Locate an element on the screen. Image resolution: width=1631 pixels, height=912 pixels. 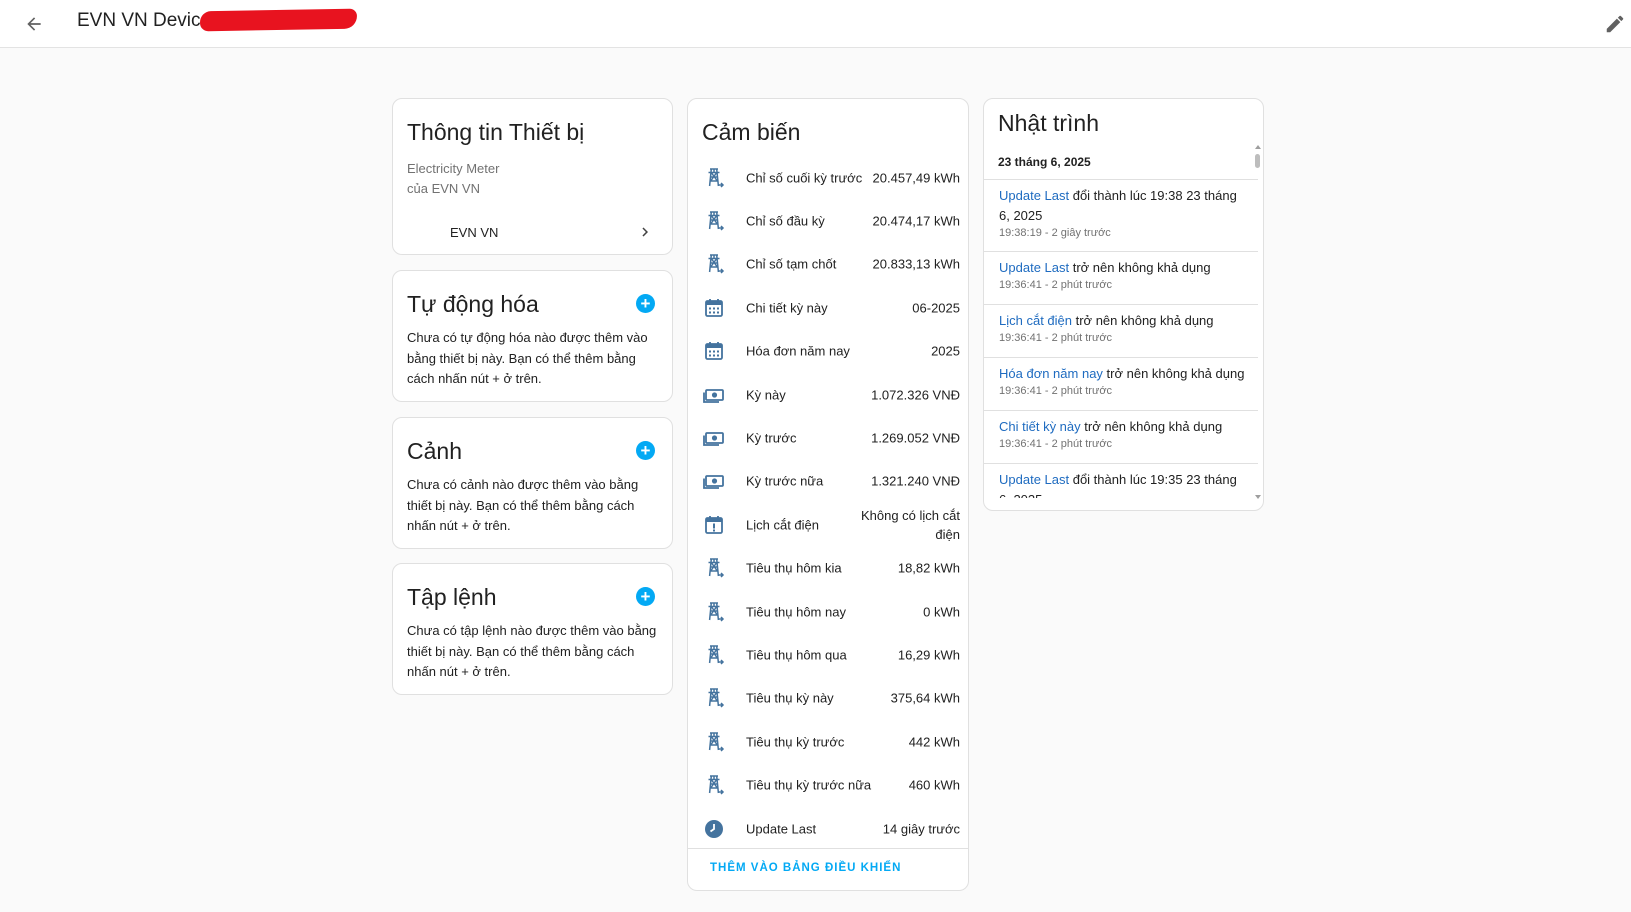
add-to-dashboard-button: THÊM VÀO BẢNG ĐIỀU KHIỂN is located at coordinates (805, 868).